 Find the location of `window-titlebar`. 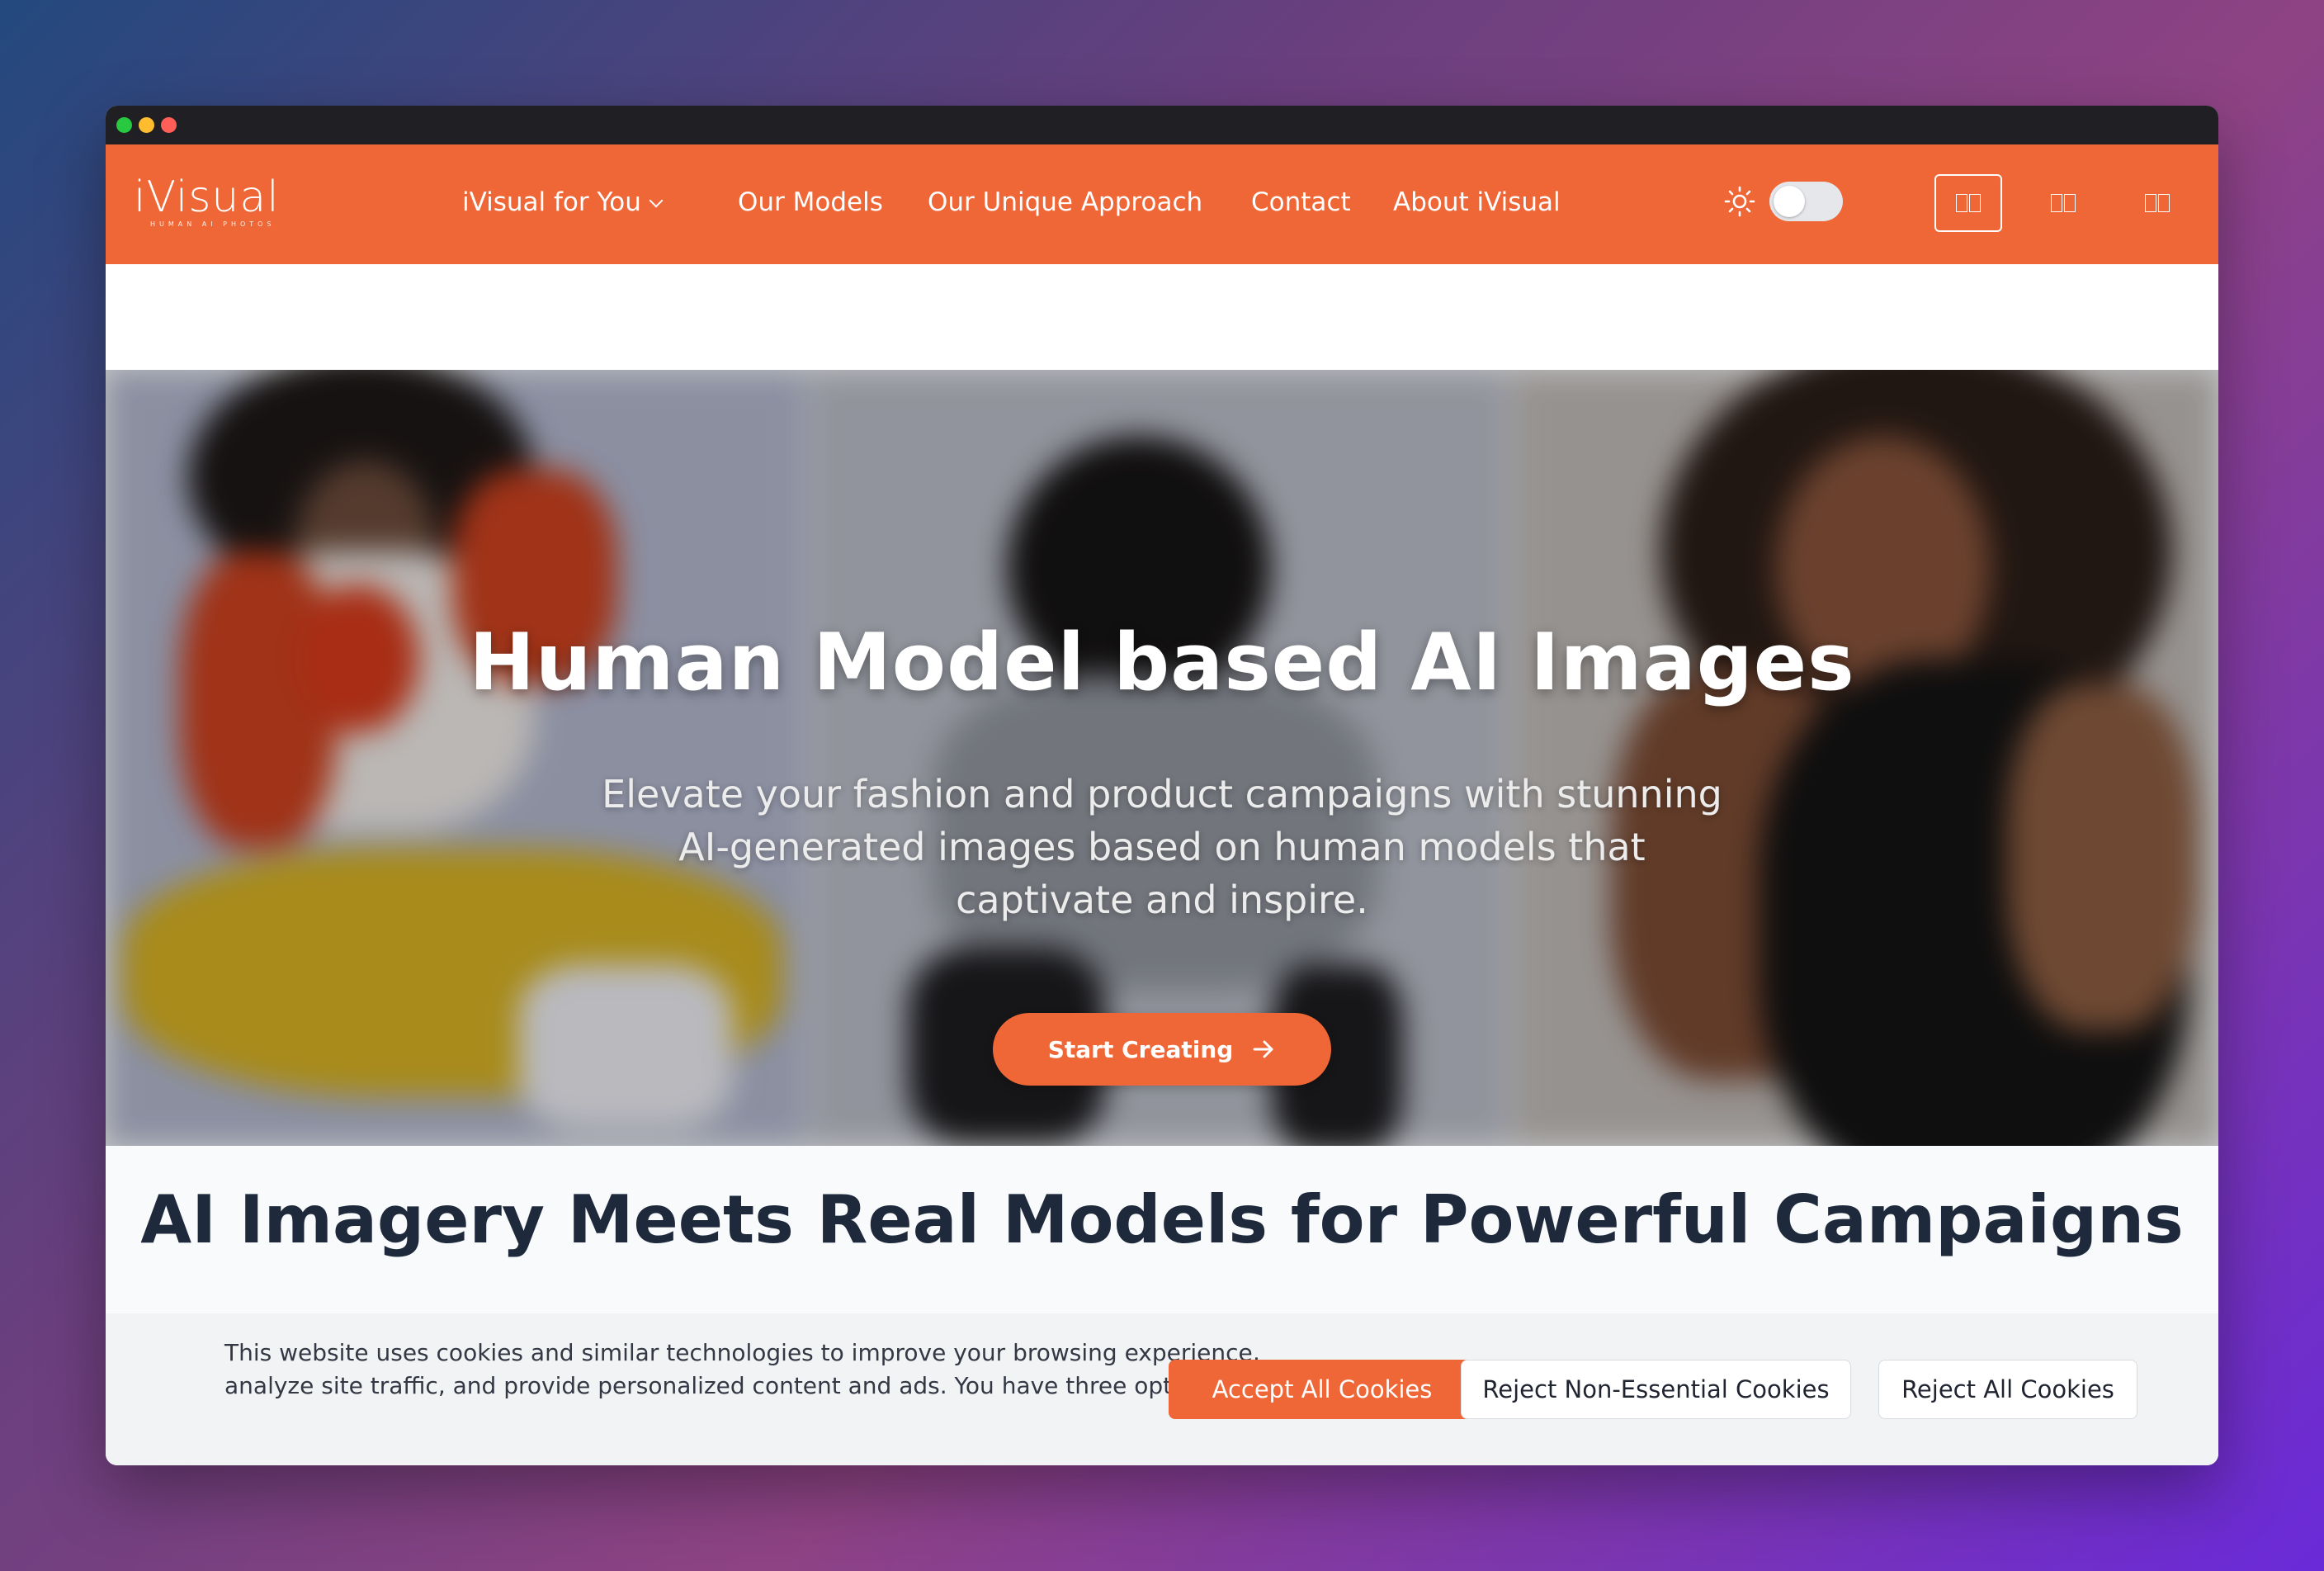

window-titlebar is located at coordinates (1162, 125).